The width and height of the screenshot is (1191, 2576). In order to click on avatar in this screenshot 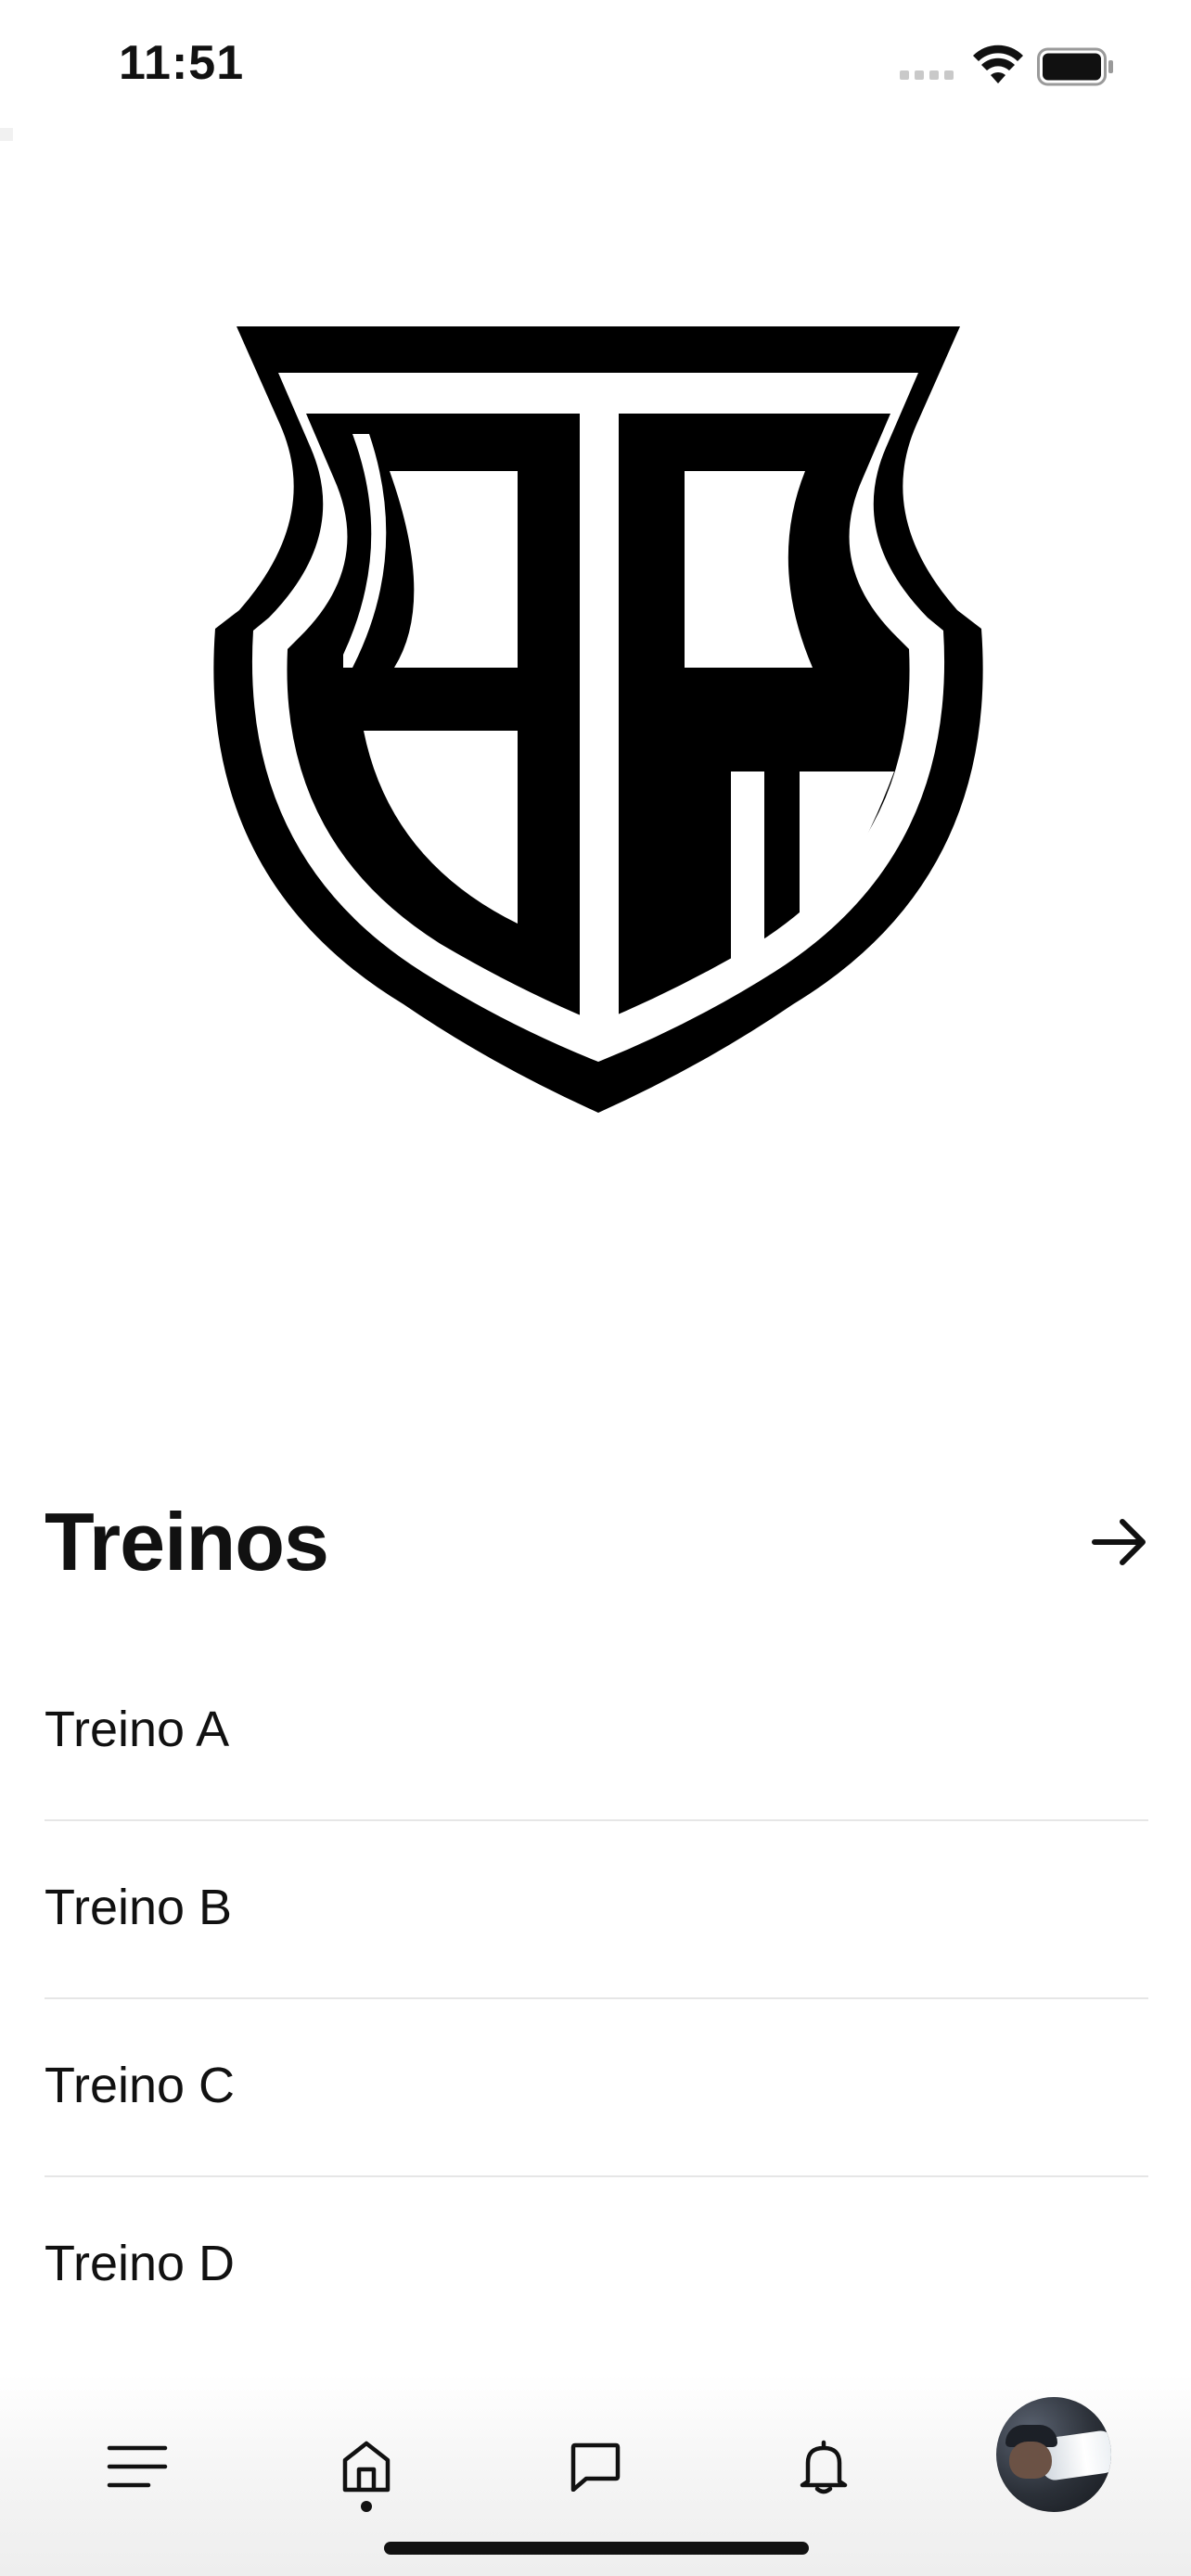, I will do `click(1053, 2454)`.